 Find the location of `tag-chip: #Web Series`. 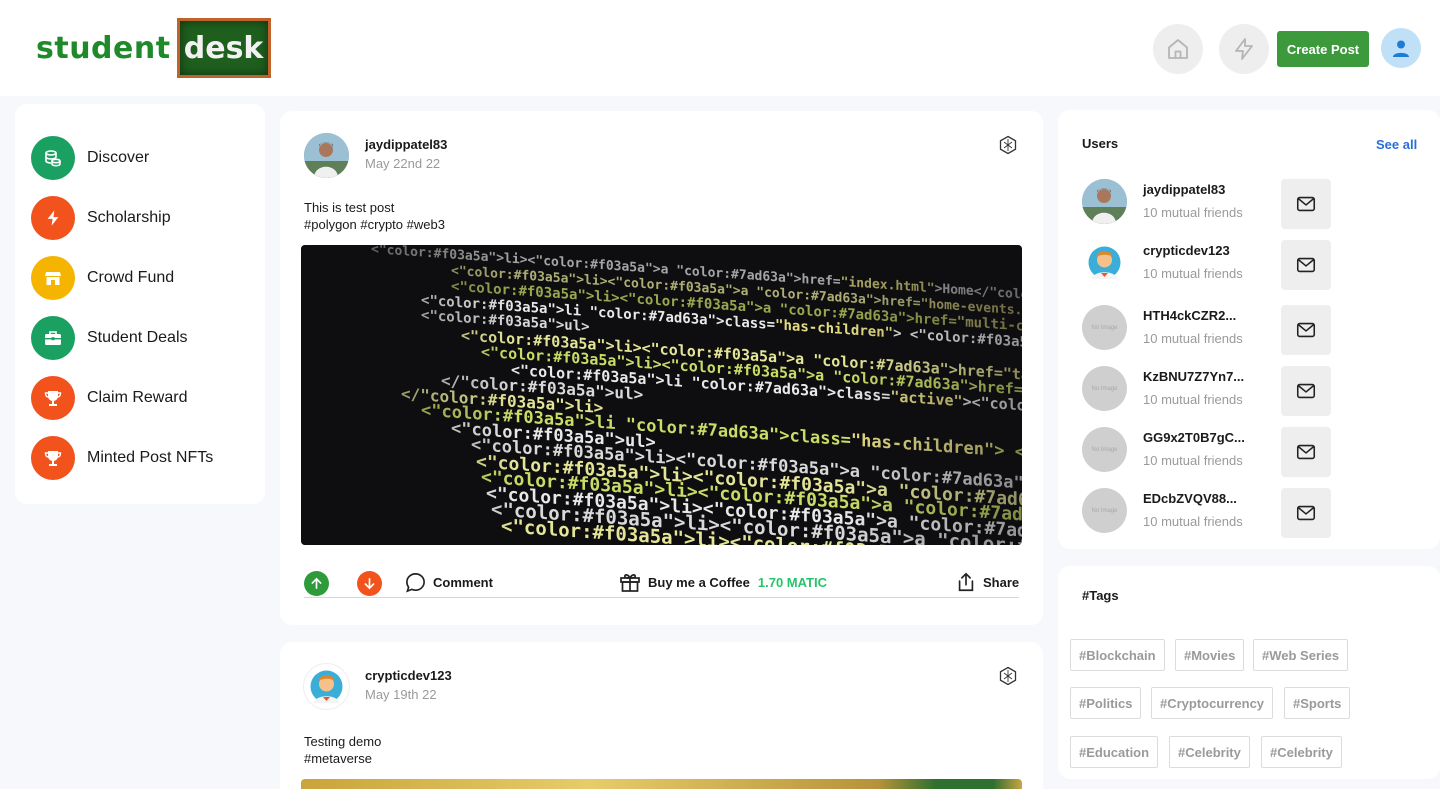

tag-chip: #Web Series is located at coordinates (1301, 655).